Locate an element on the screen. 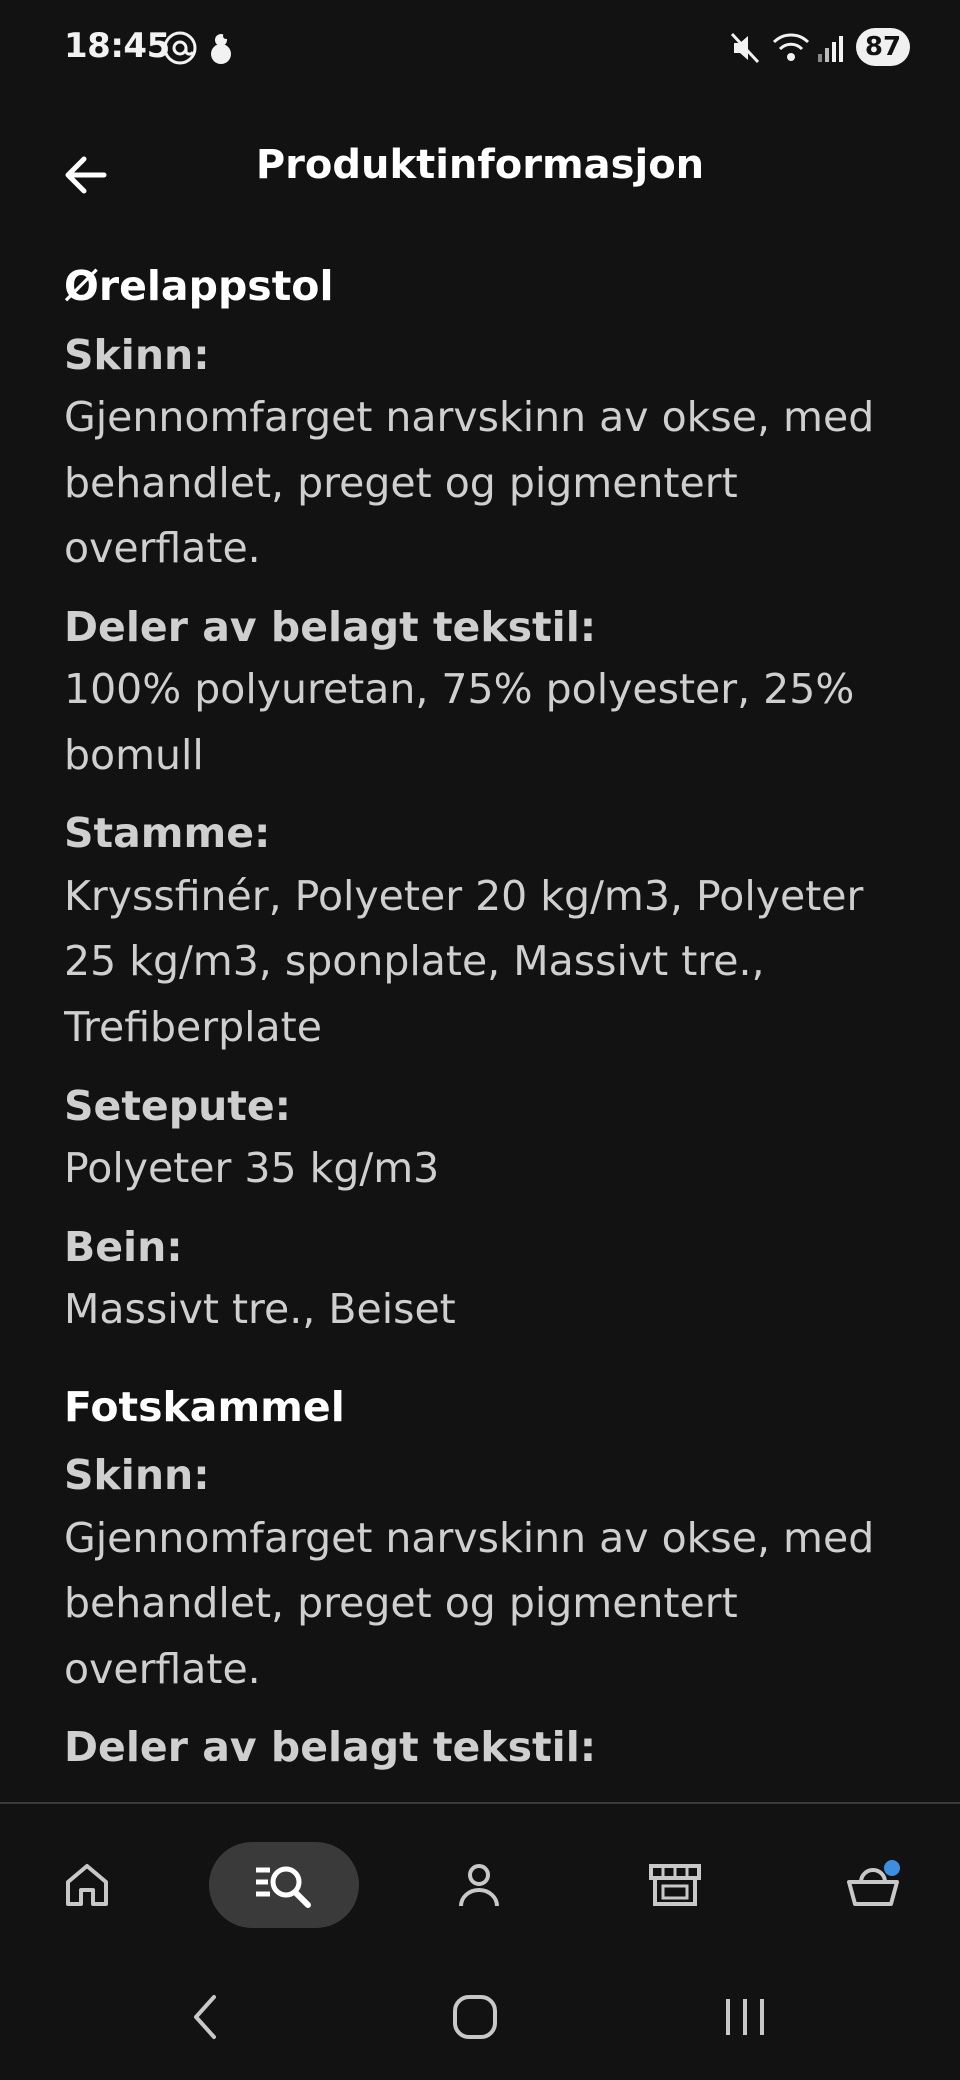 The height and width of the screenshot is (2080, 960). notification-icon is located at coordinates (221, 50).